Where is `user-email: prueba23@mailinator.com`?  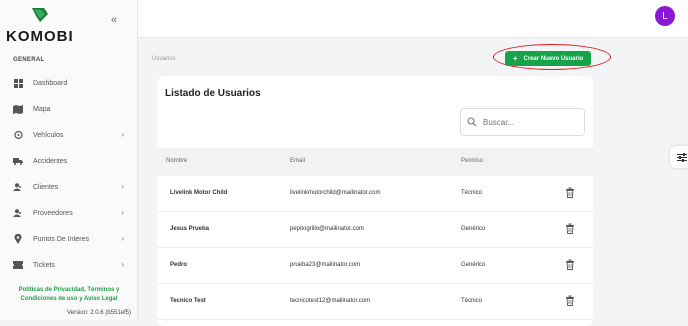
user-email: prueba23@mailinator.com is located at coordinates (325, 265).